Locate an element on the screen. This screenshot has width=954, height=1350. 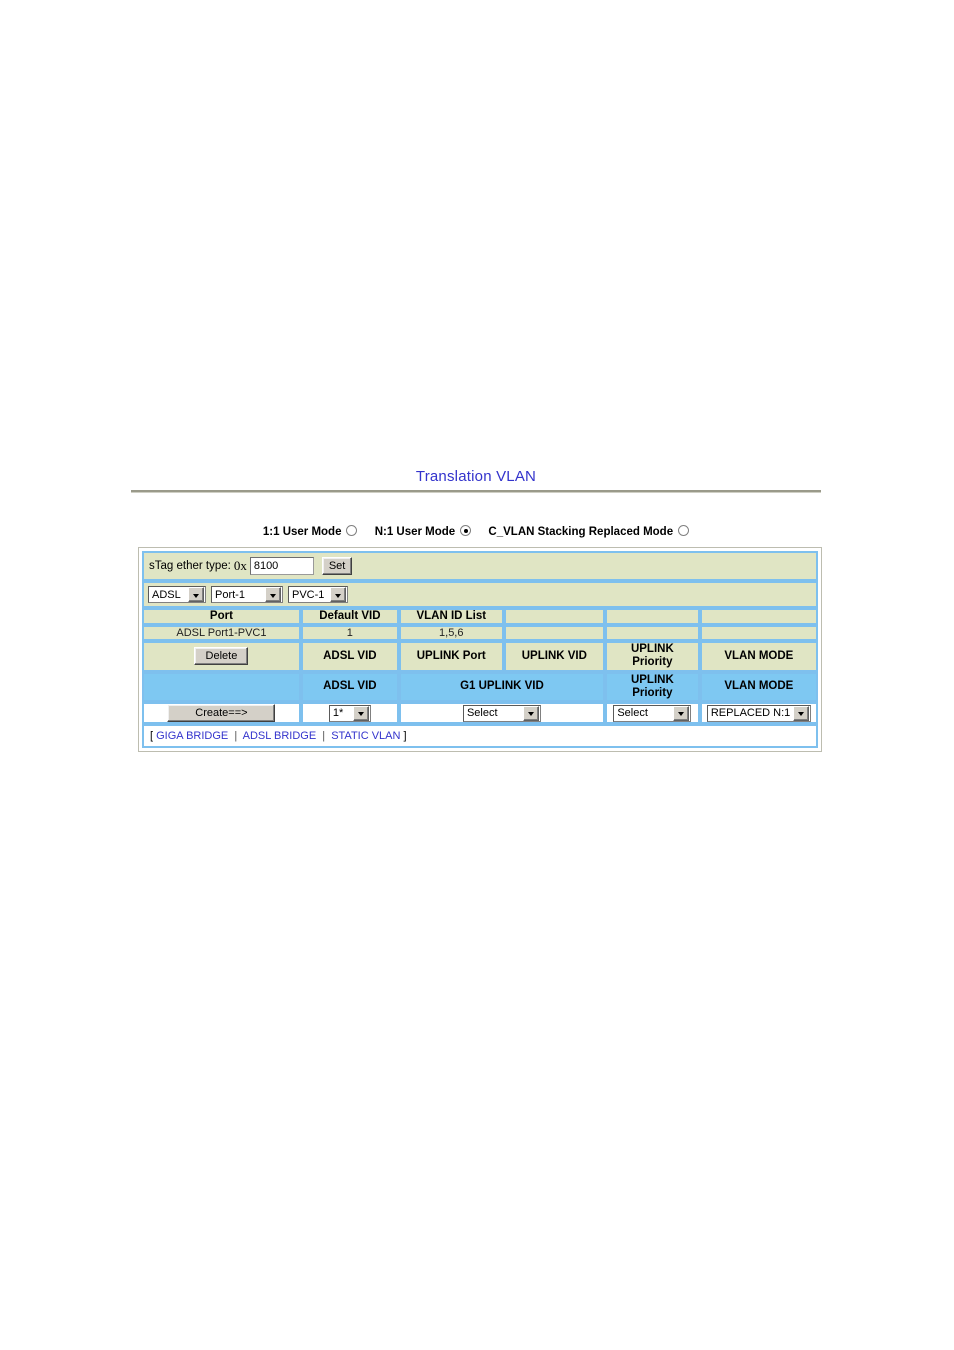
cell-default-vid: 1 is located at coordinates (349, 633).